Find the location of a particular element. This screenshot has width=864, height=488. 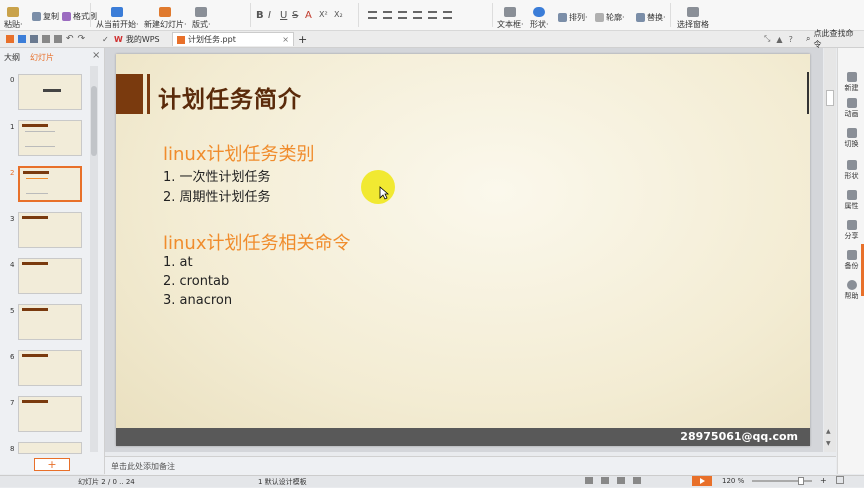

align-right-icon is located at coordinates (402, 15).